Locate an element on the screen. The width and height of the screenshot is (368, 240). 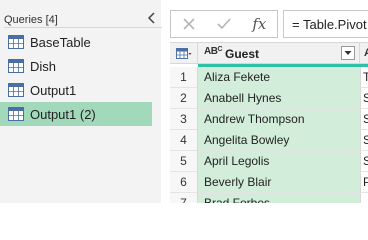
table-menu-icon is located at coordinates (183, 53).